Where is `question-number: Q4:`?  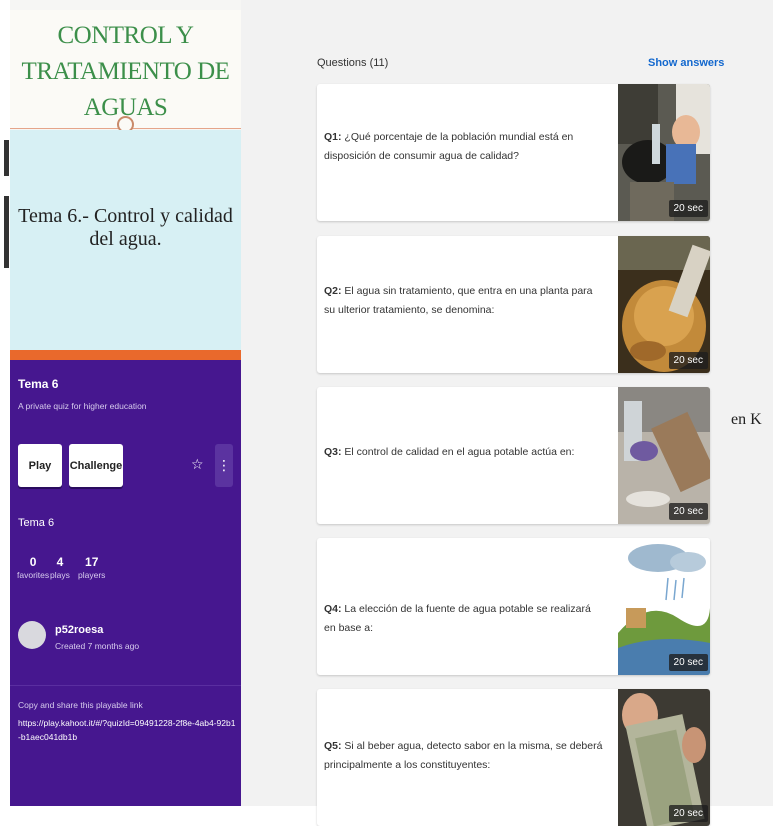 question-number: Q4: is located at coordinates (333, 609).